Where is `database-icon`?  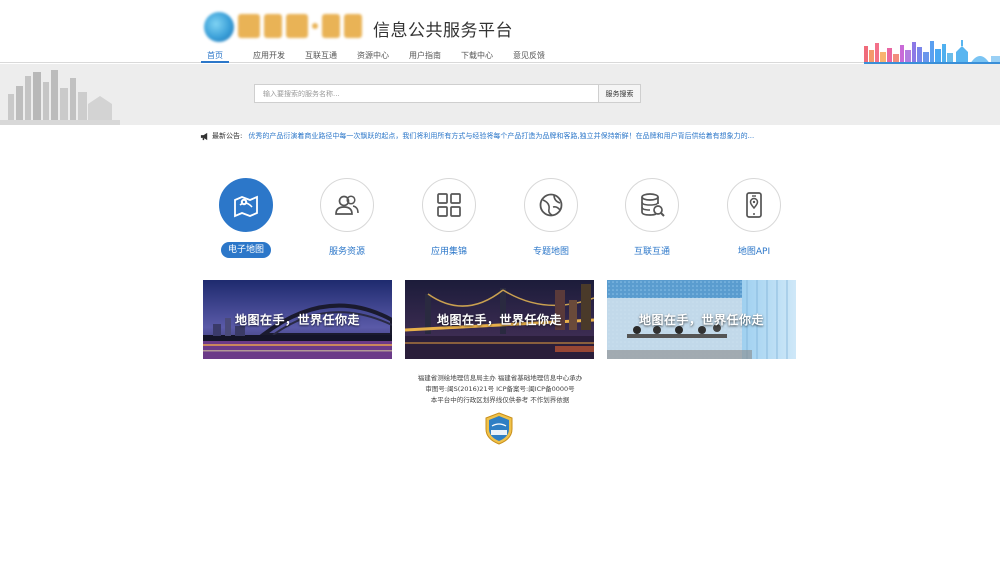 database-icon is located at coordinates (653, 205).